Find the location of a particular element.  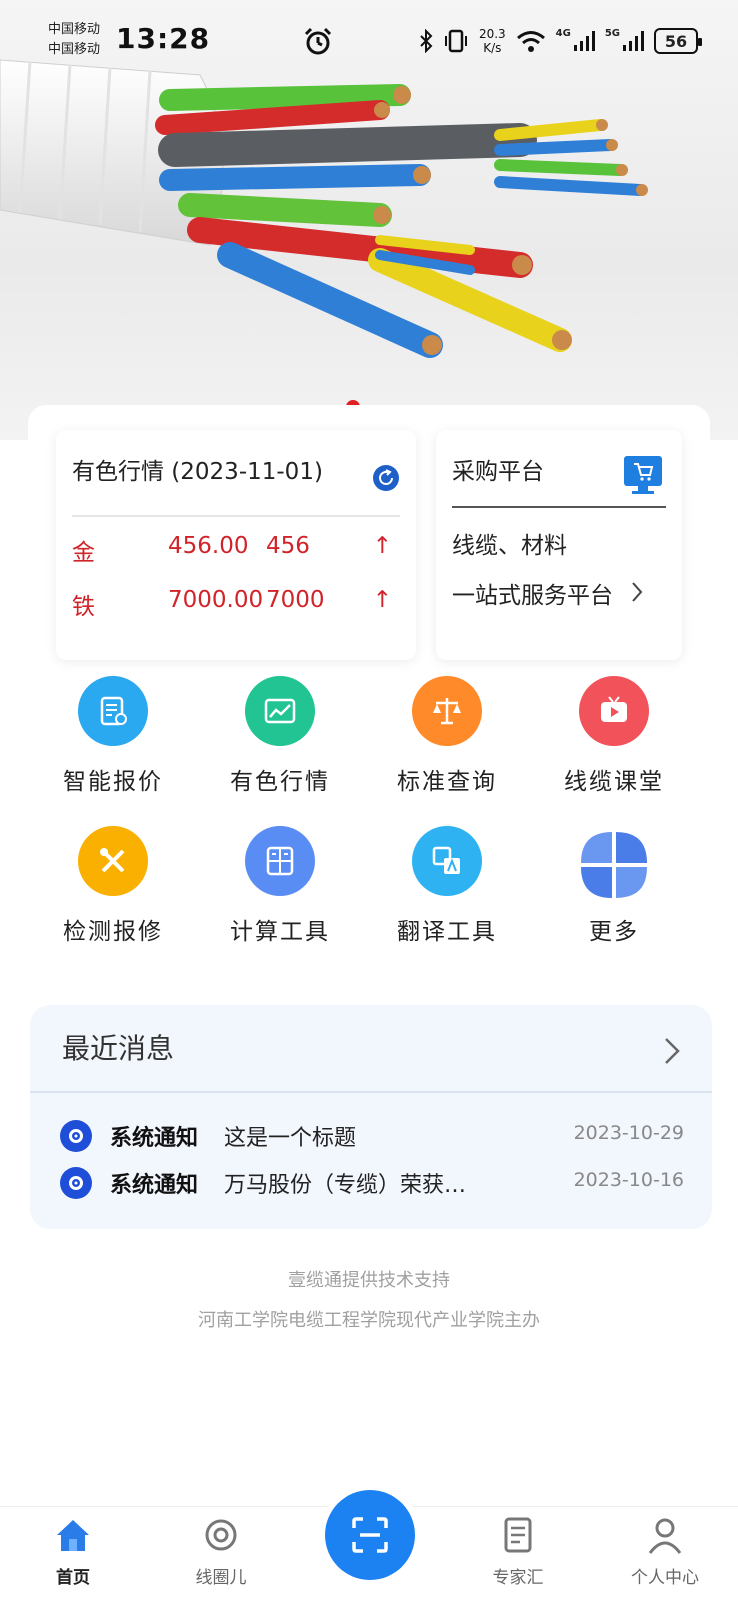

home-icon is located at coordinates (73, 1535).